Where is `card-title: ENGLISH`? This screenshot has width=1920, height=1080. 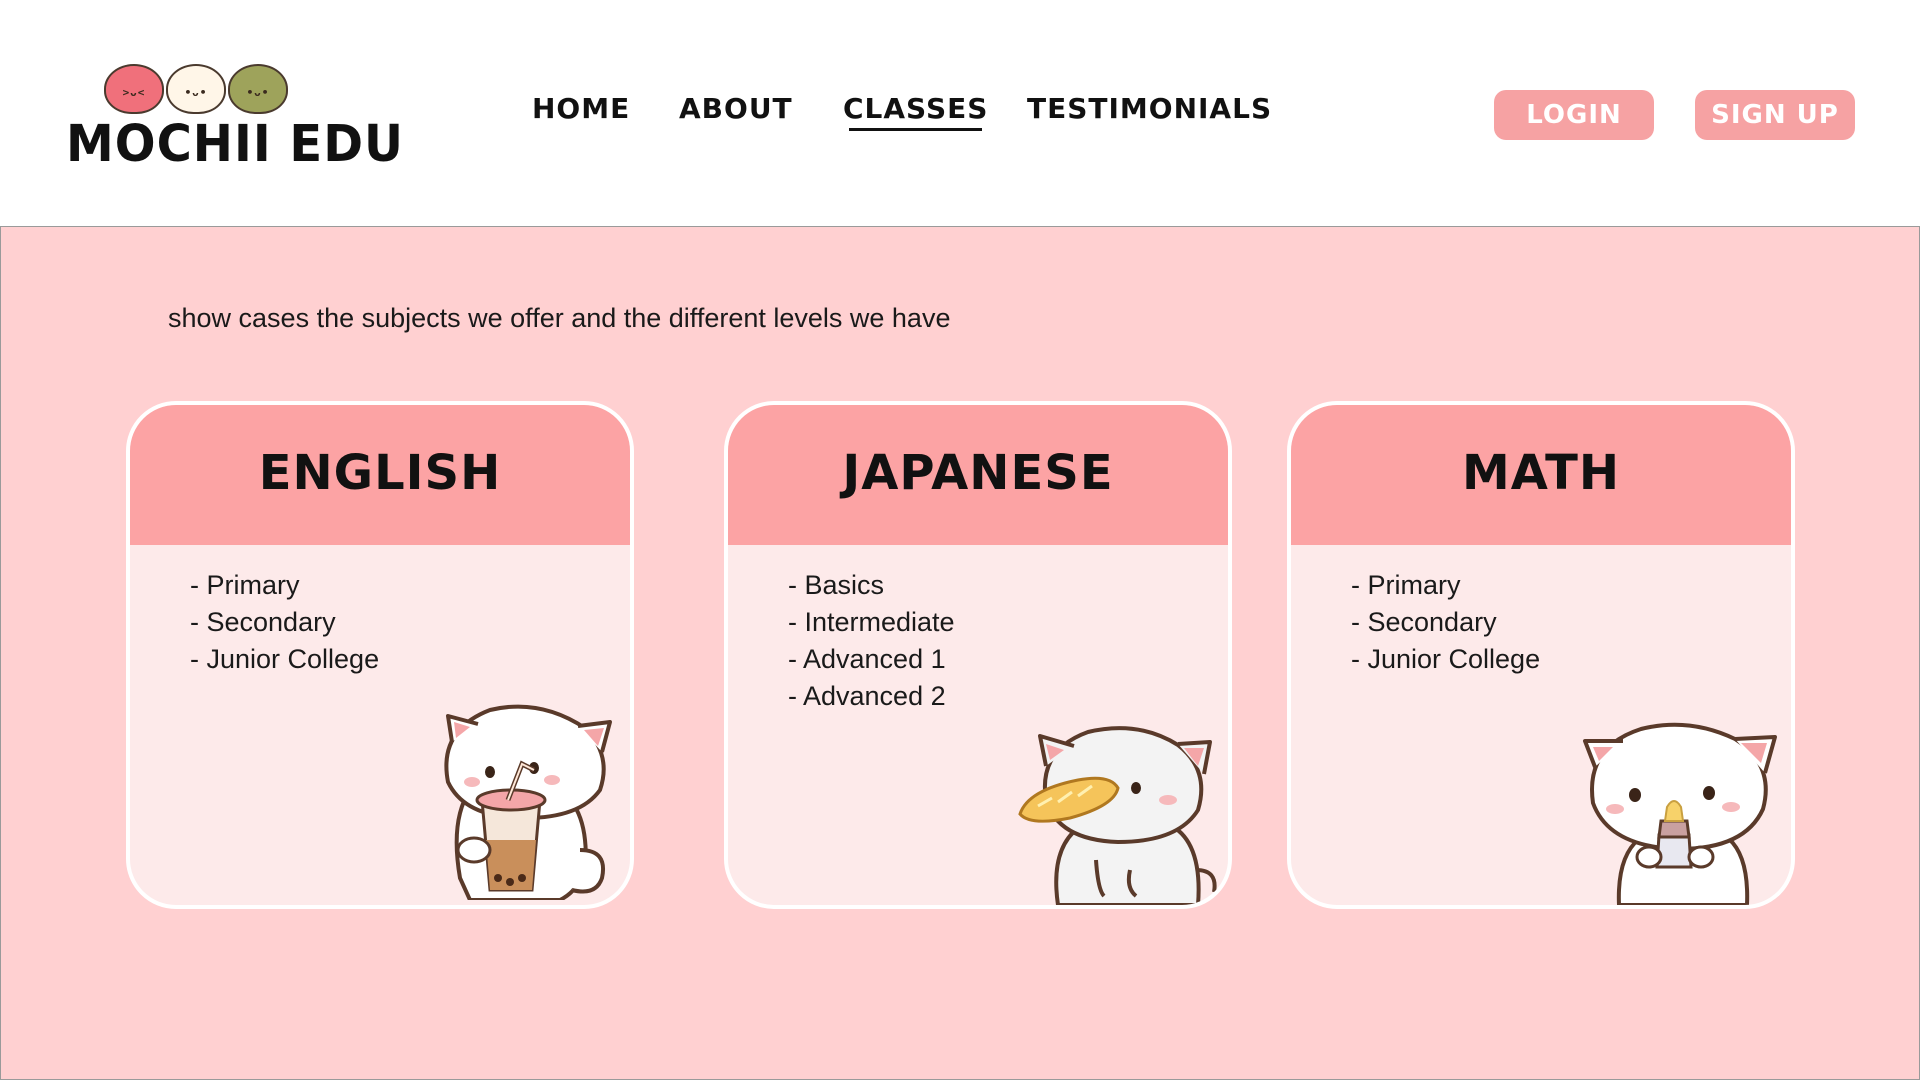 card-title: ENGLISH is located at coordinates (380, 473).